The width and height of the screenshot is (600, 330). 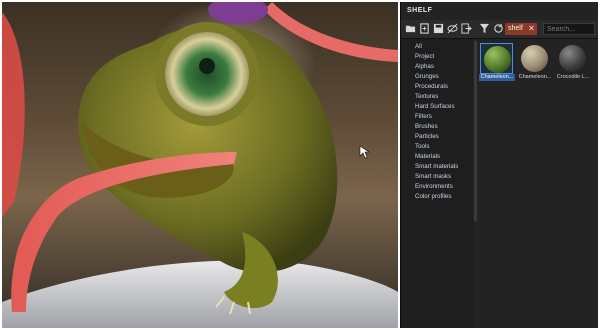 What do you see at coordinates (437, 137) in the screenshot?
I see `category-item: Particles` at bounding box center [437, 137].